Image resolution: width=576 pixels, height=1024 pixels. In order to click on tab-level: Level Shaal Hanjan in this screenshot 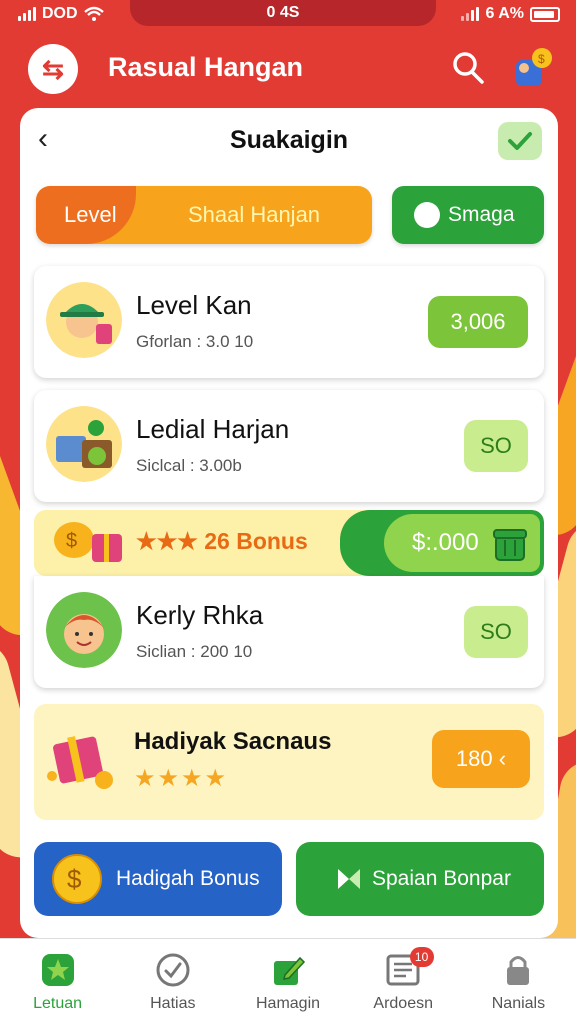, I will do `click(204, 215)`.